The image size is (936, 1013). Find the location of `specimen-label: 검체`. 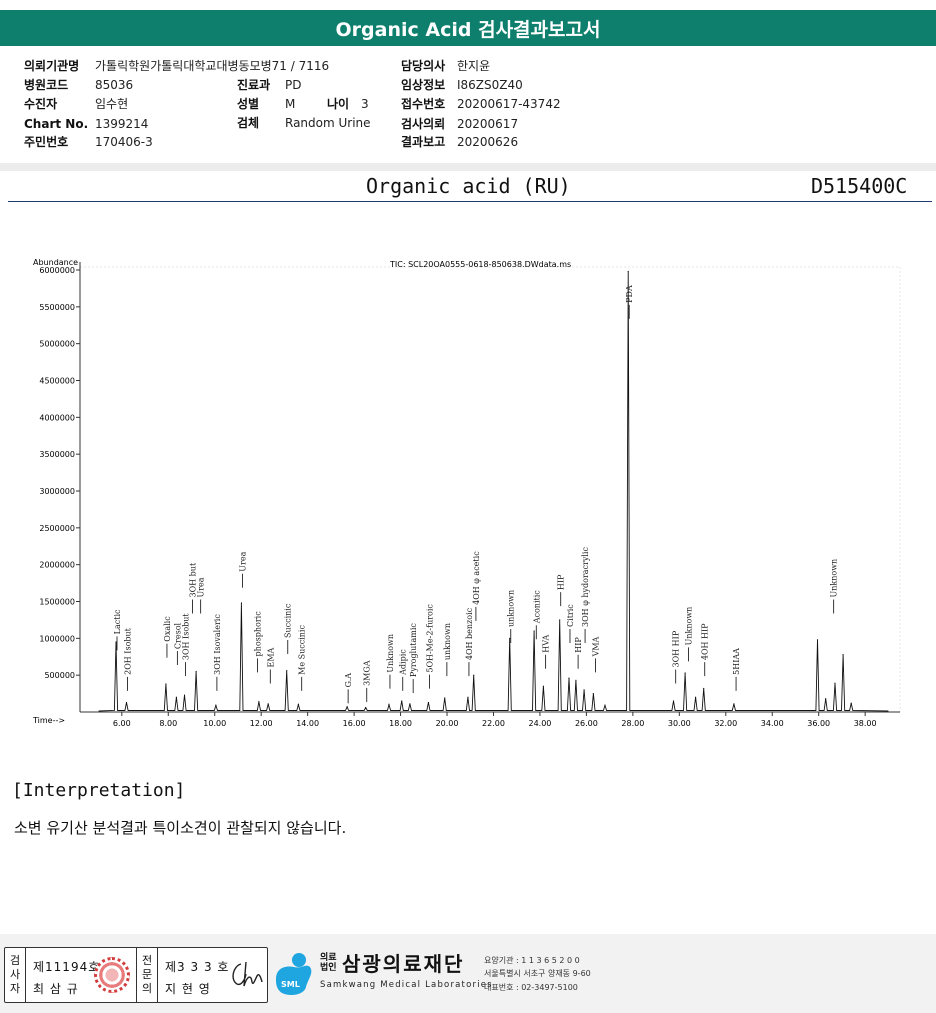

specimen-label: 검체 is located at coordinates (248, 123).